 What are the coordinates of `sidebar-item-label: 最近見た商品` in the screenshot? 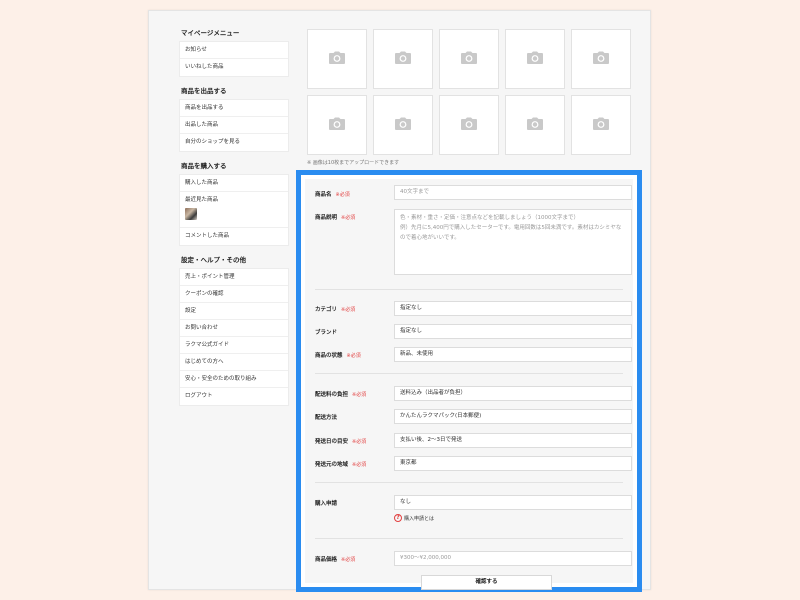 It's located at (202, 200).